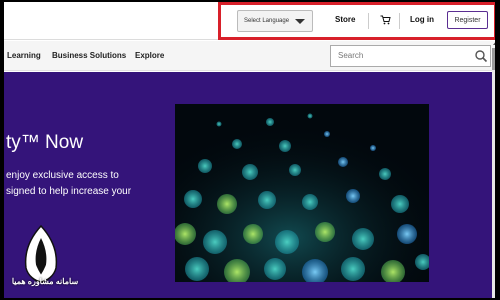  Describe the element at coordinates (45, 142) in the screenshot. I see `hero-title: ty™ Now` at that location.